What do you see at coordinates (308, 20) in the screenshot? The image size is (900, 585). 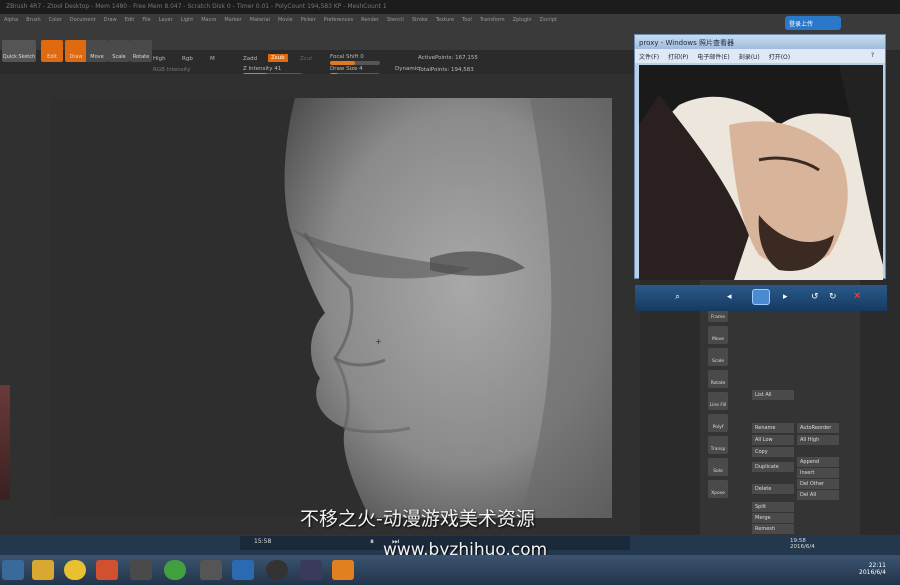 I see `menu-item-picker: Picker` at bounding box center [308, 20].